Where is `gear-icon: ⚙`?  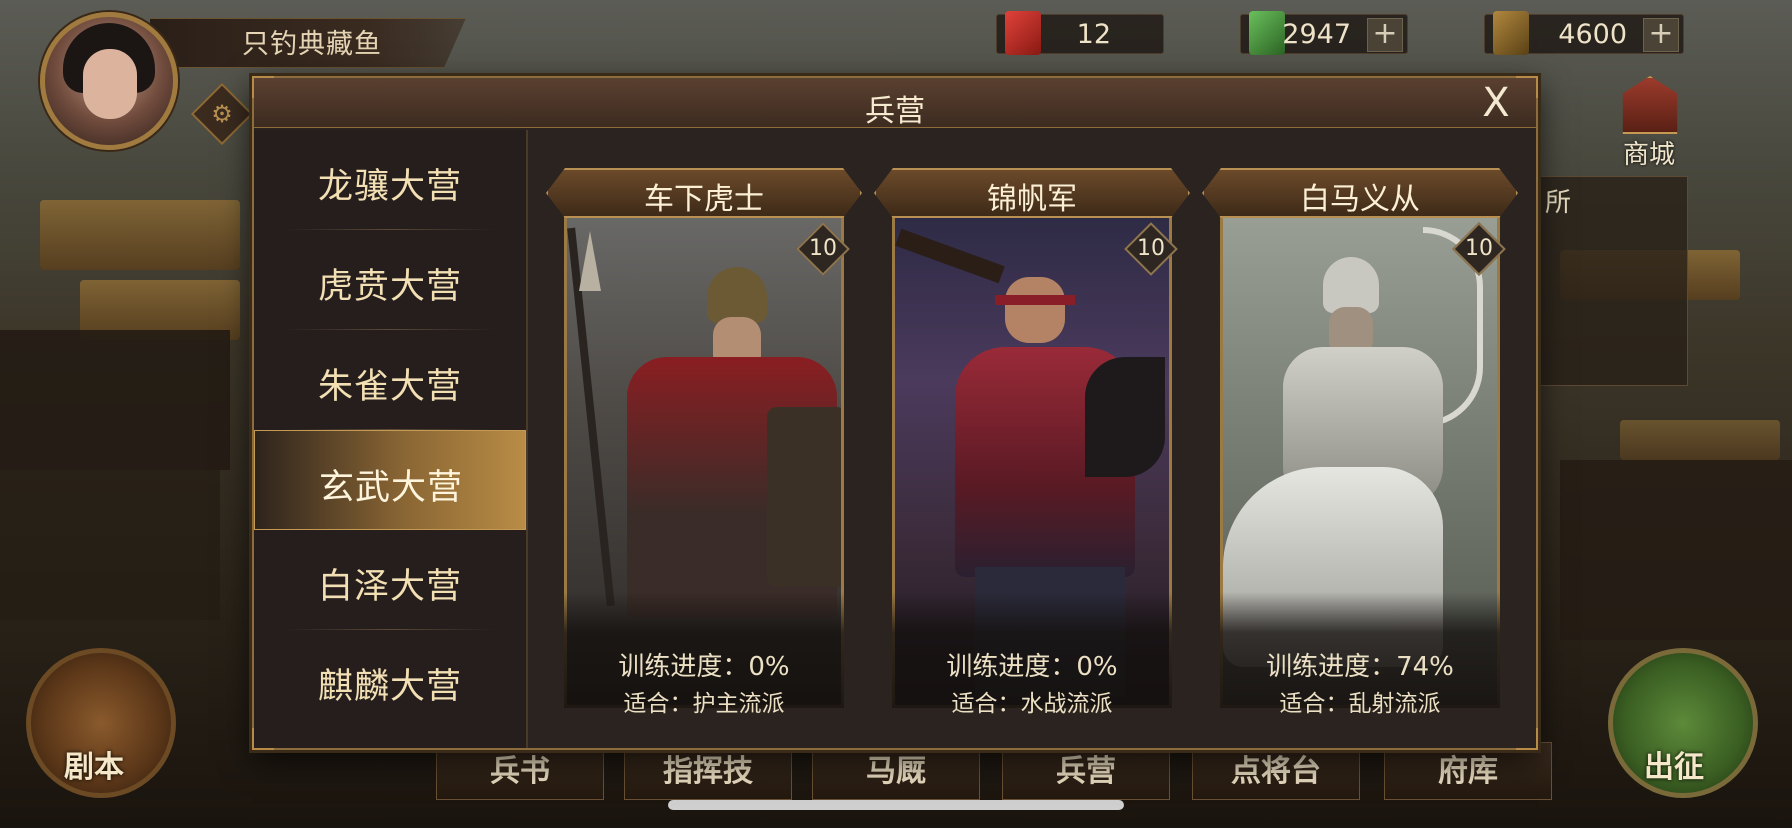
gear-icon: ⚙ is located at coordinates (222, 114).